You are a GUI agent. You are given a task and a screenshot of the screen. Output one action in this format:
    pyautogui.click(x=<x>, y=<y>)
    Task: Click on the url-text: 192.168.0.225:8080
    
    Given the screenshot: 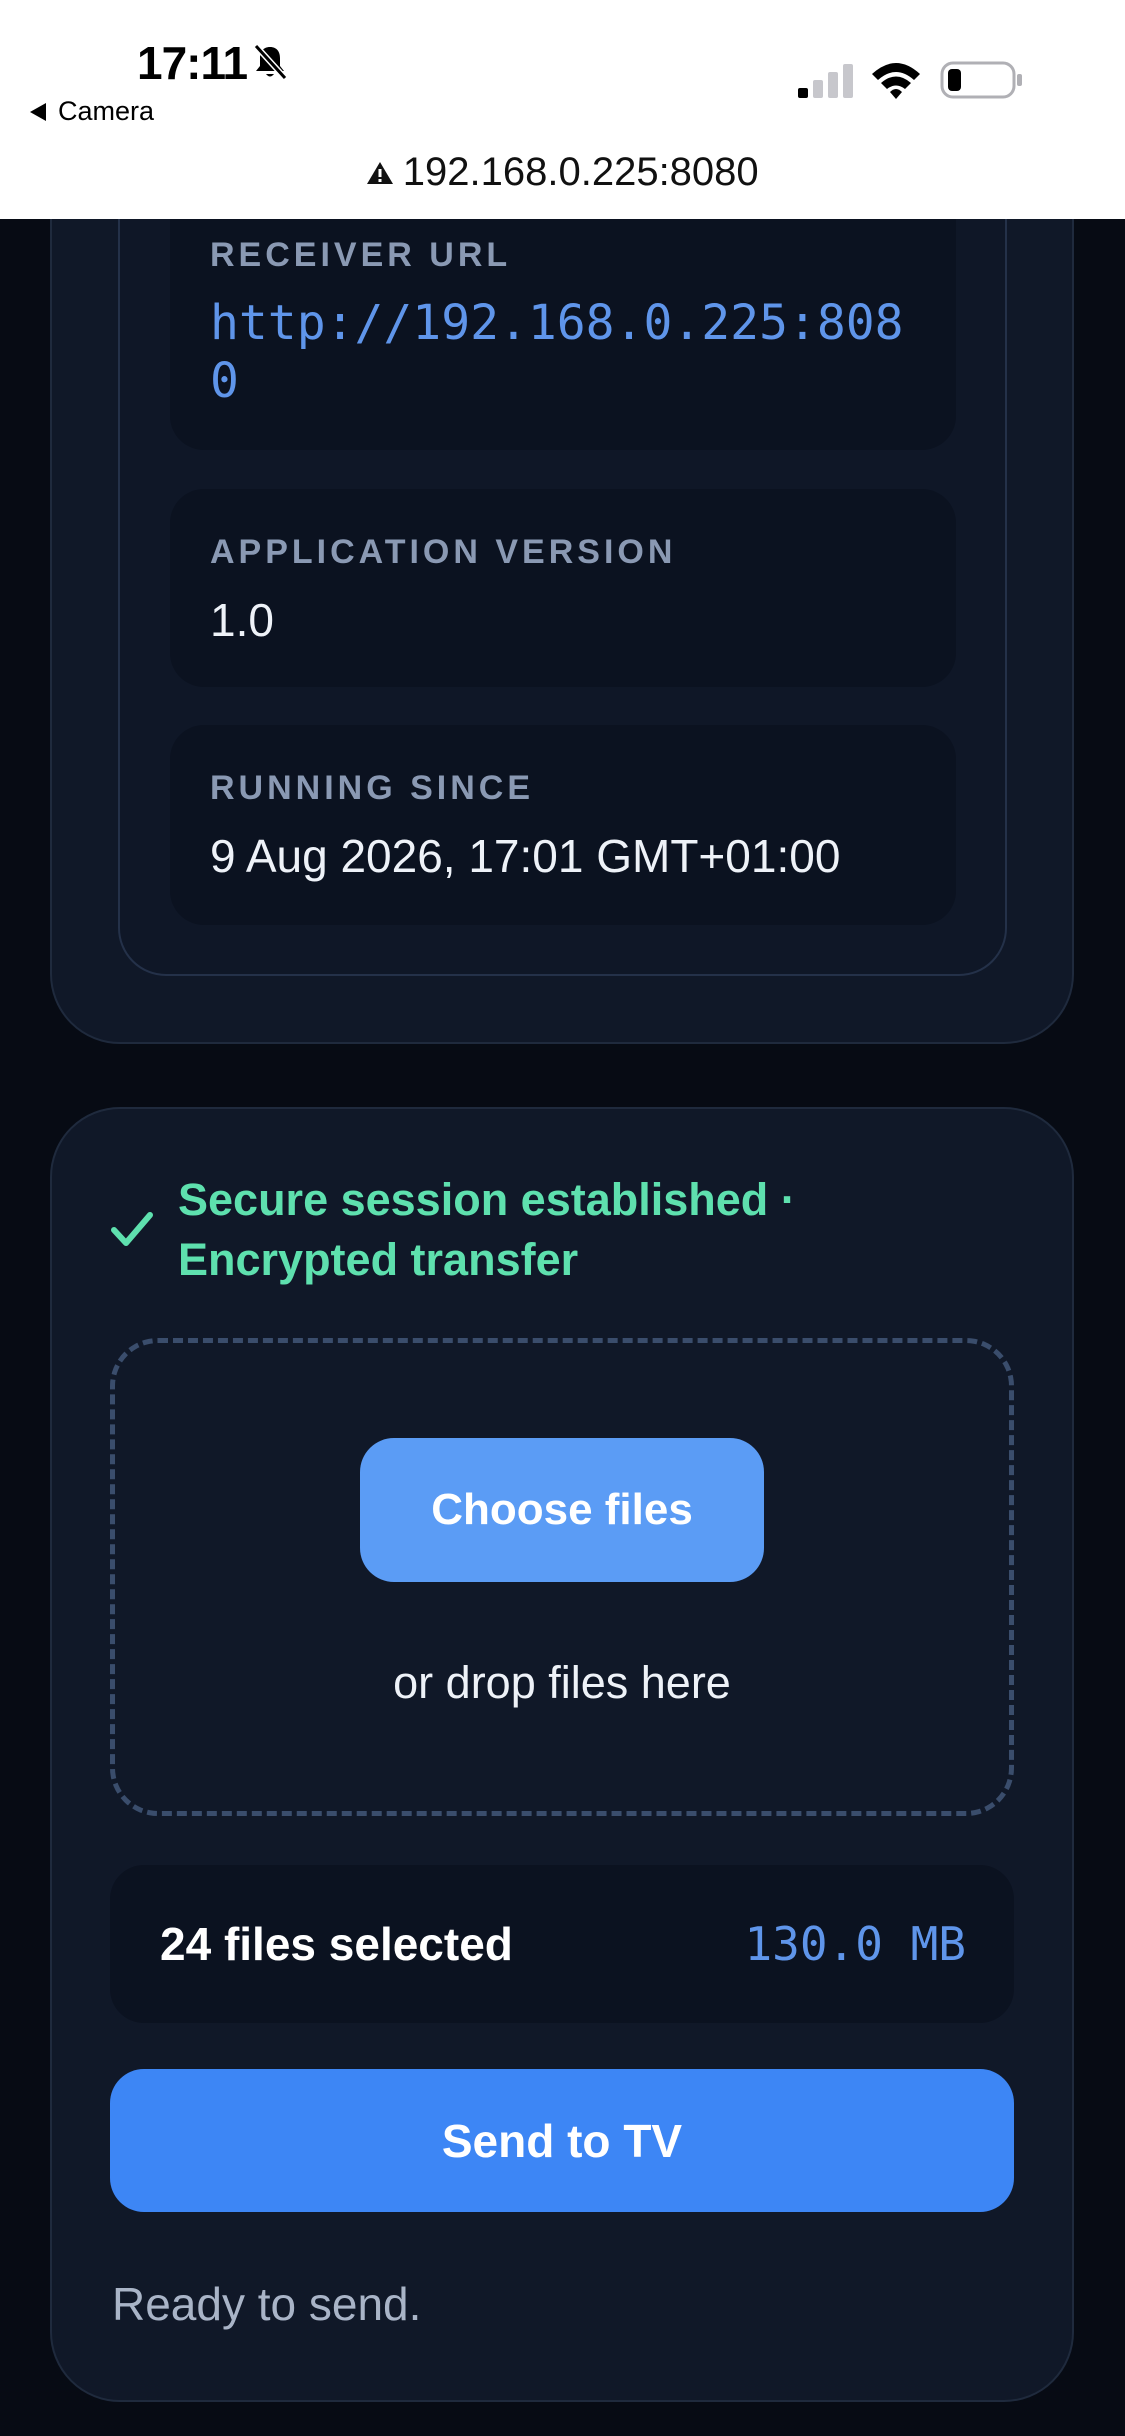 What is the action you would take?
    pyautogui.click(x=580, y=172)
    